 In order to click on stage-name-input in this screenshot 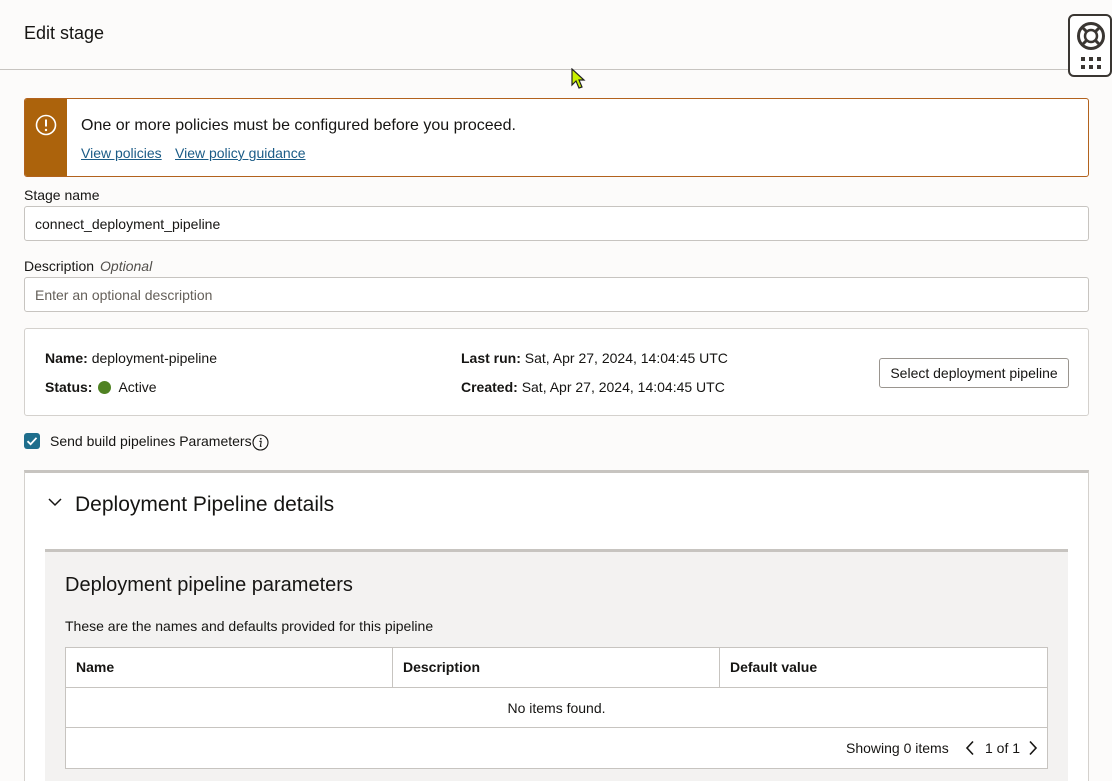, I will do `click(556, 223)`.